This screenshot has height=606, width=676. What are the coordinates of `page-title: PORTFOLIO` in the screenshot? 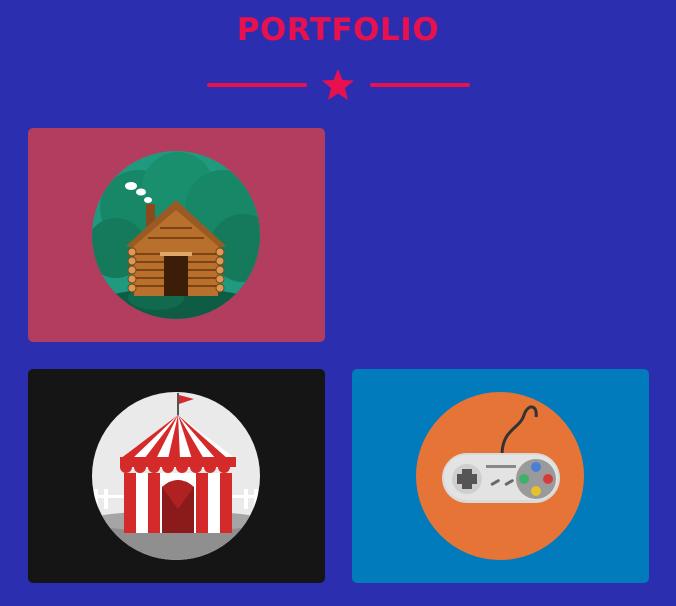 It's located at (338, 30).